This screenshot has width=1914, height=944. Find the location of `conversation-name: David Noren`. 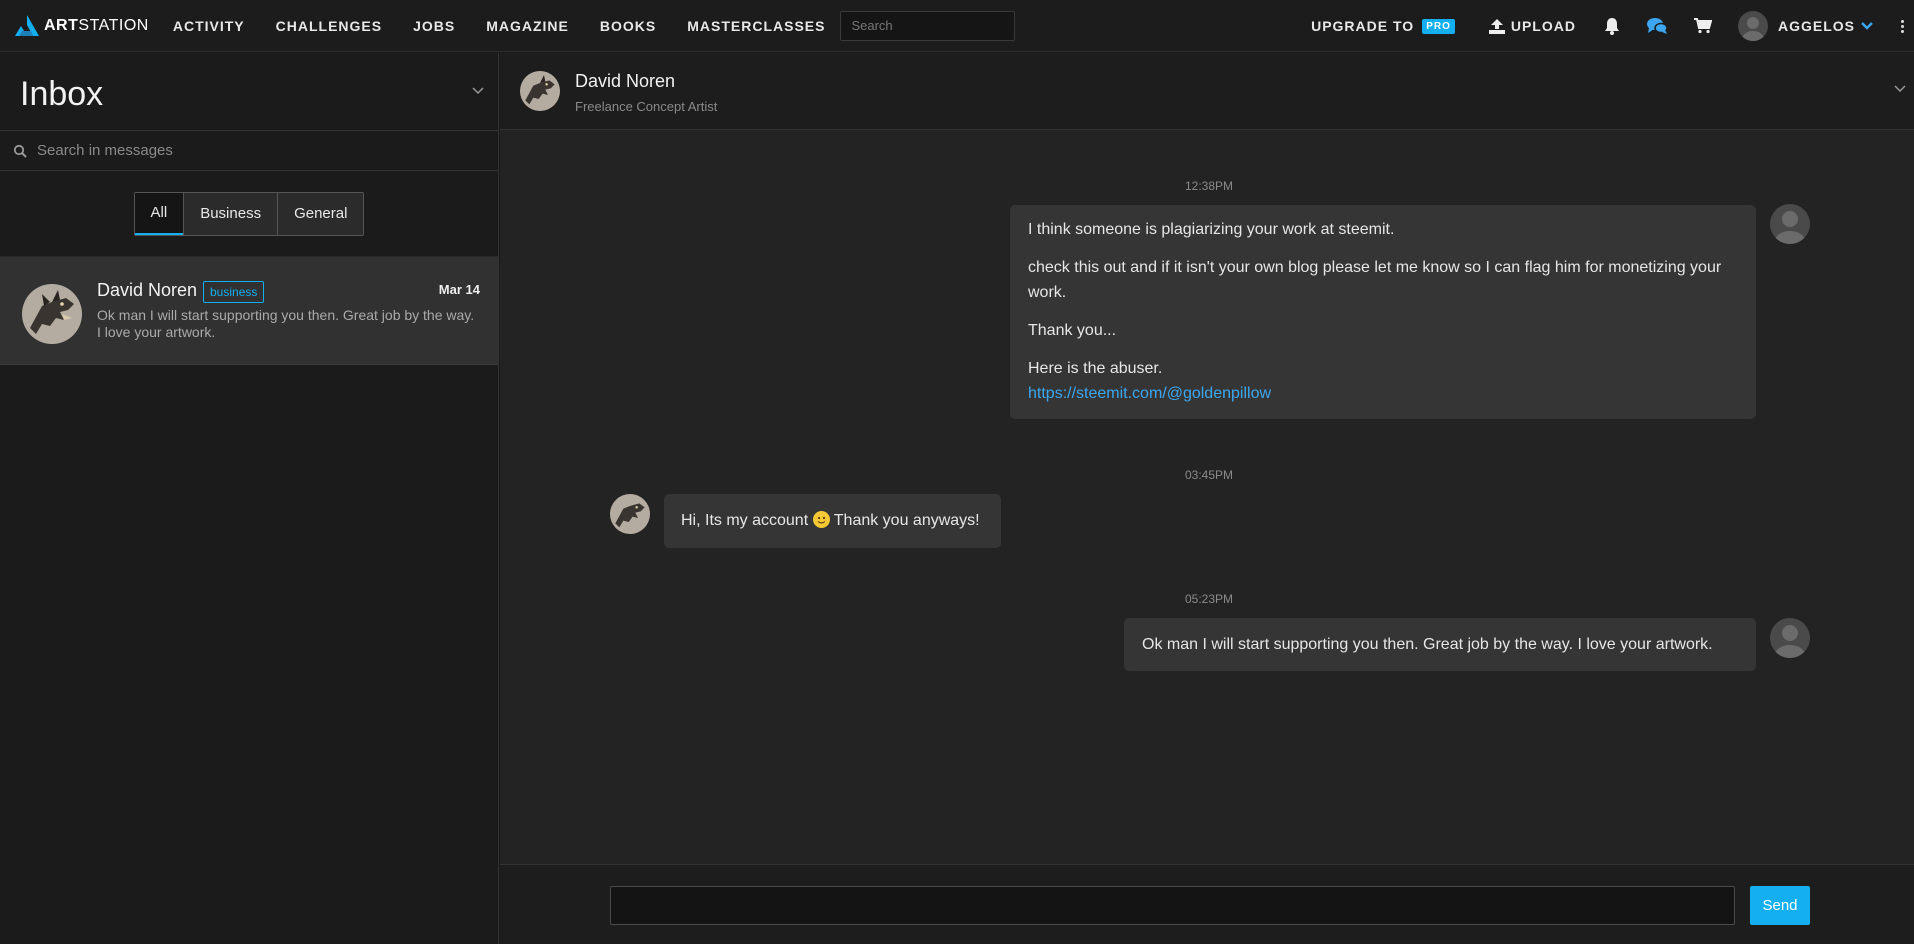

conversation-name: David Noren is located at coordinates (147, 290).